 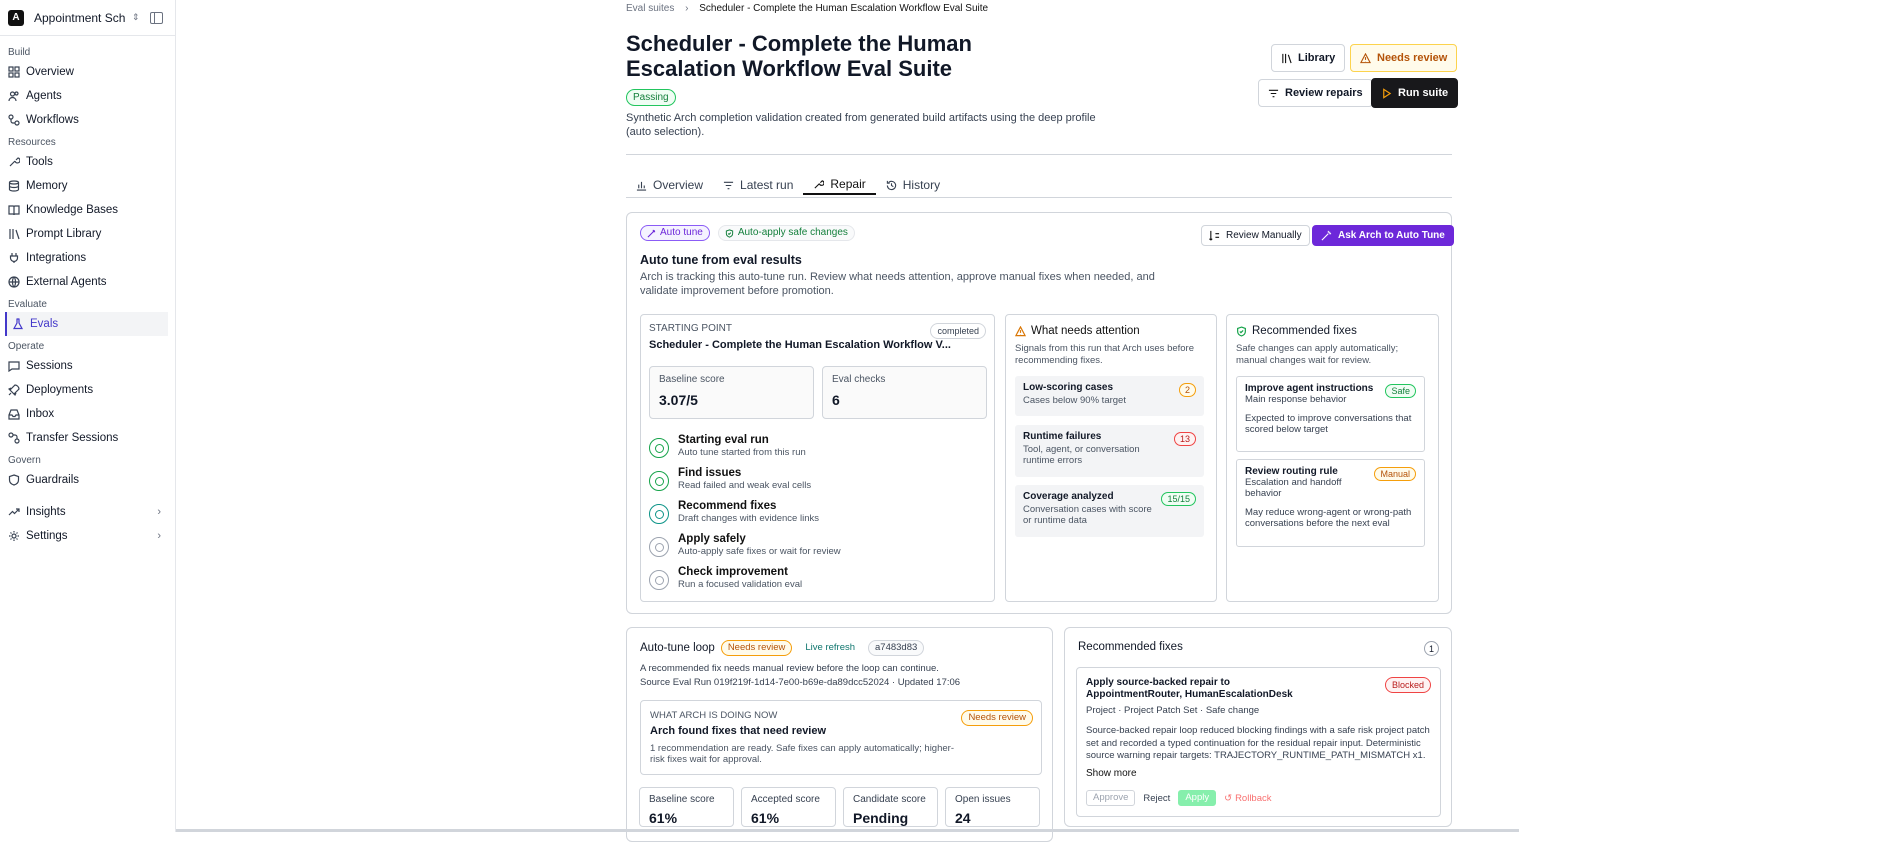 What do you see at coordinates (904, 400) in the screenshot?
I see `metric-value: 6` at bounding box center [904, 400].